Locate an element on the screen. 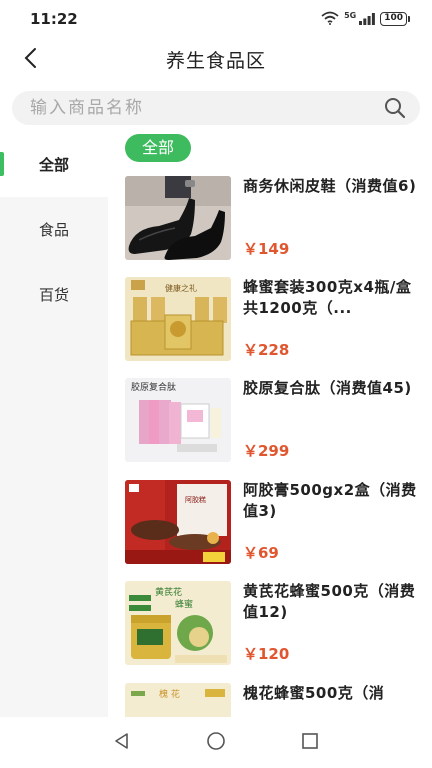  battery-icon: 100 is located at coordinates (395, 19).